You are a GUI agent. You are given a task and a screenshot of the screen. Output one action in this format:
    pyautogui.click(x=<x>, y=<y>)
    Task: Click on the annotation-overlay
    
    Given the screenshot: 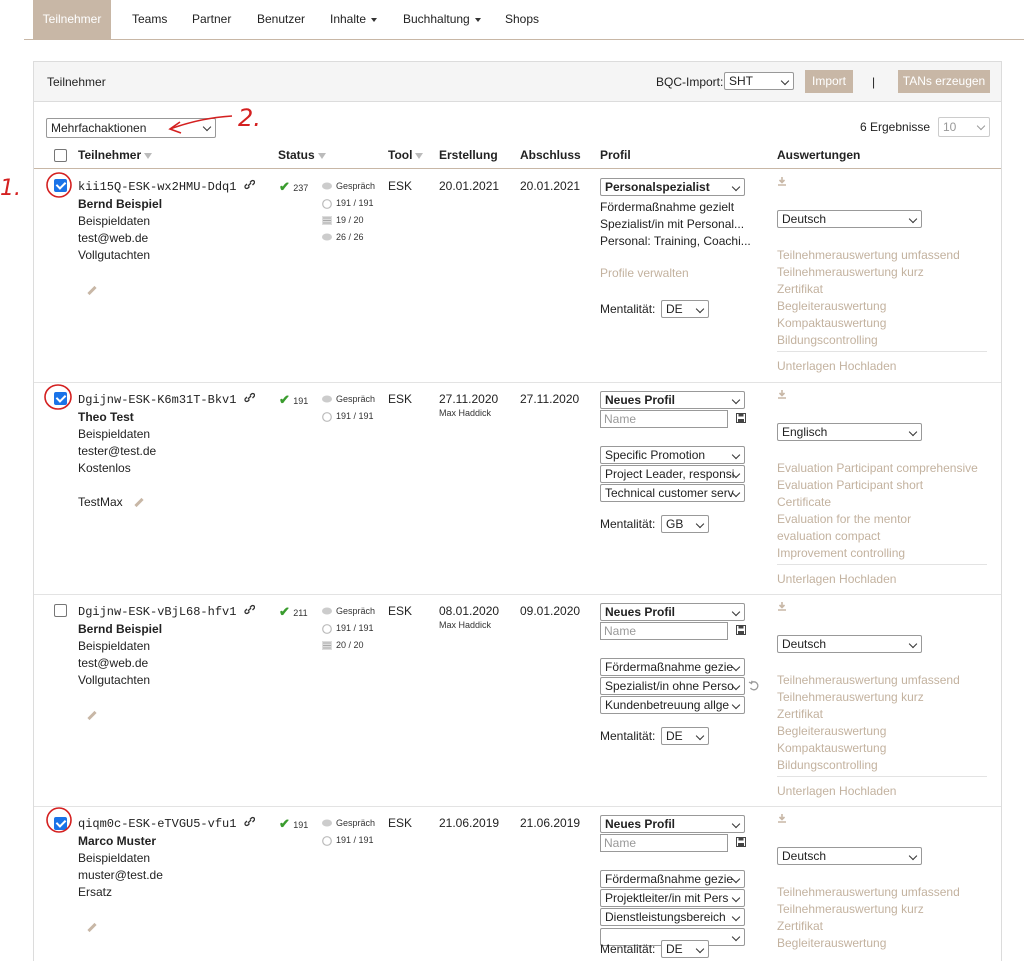 What is the action you would take?
    pyautogui.click(x=138, y=474)
    